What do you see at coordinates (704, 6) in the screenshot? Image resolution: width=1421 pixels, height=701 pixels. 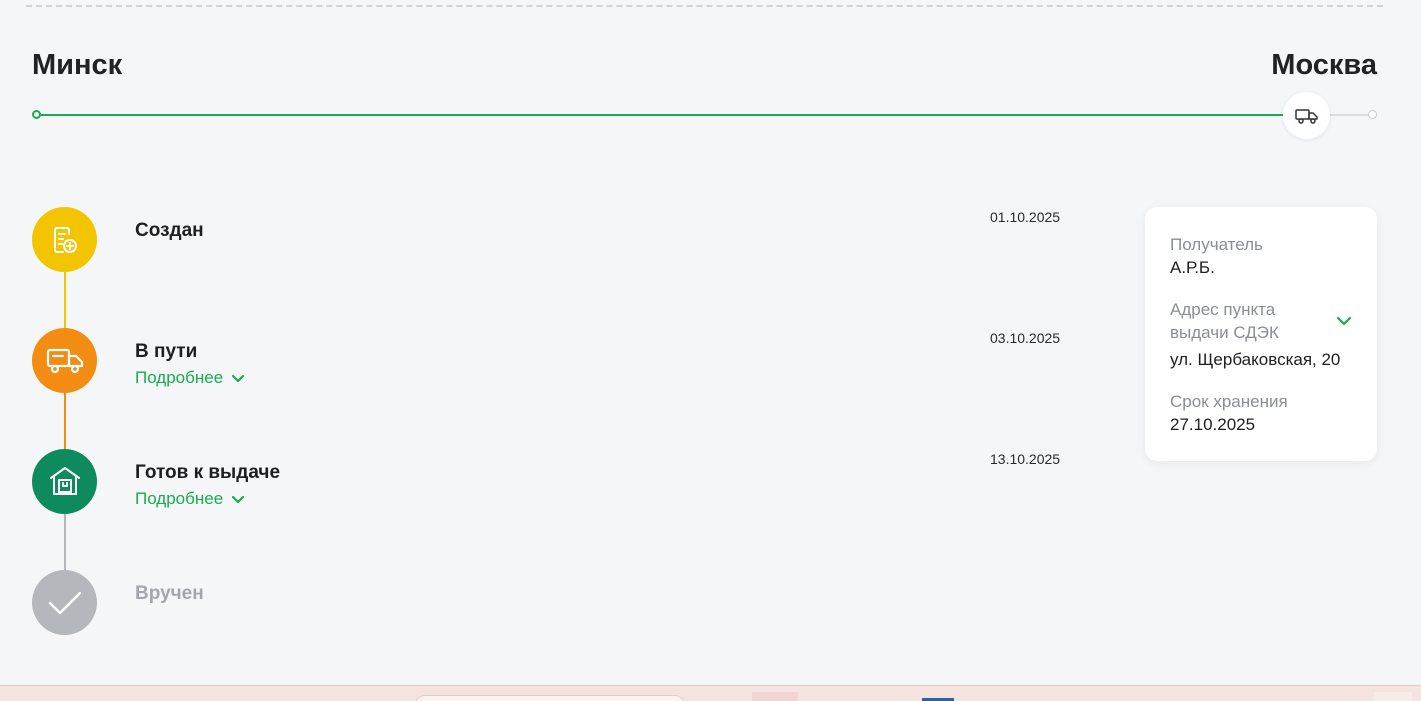 I see `top-divider` at bounding box center [704, 6].